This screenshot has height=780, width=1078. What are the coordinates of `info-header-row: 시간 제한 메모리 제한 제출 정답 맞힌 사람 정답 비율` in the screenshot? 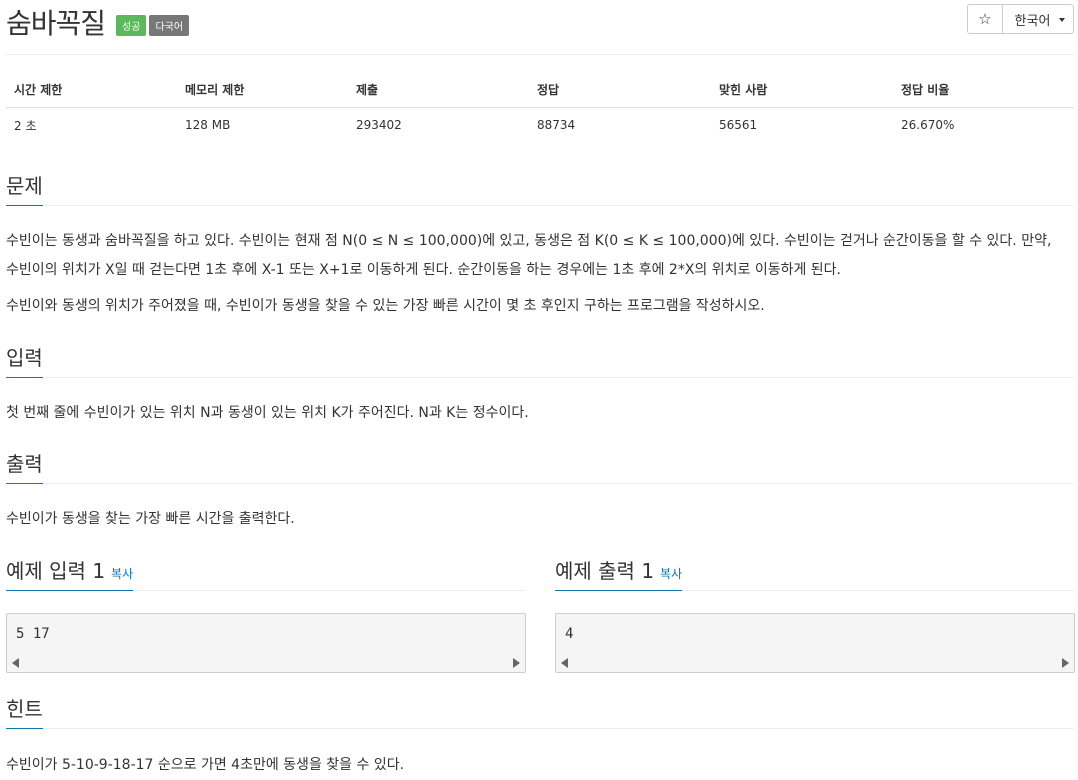 It's located at (540, 90).